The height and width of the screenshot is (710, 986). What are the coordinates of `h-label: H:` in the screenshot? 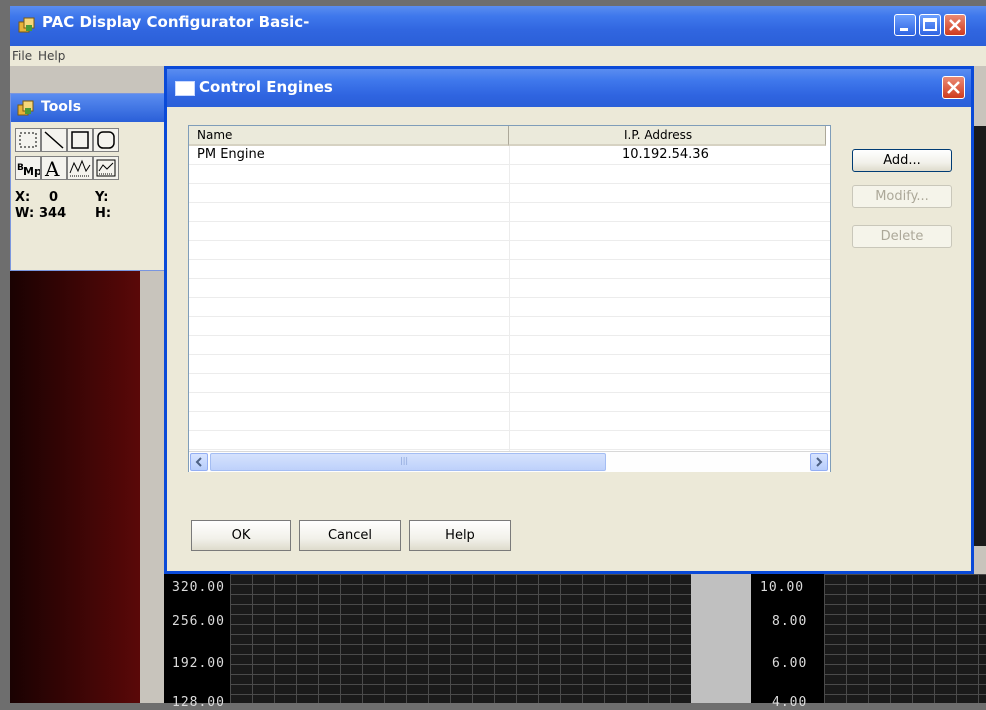 It's located at (103, 213).